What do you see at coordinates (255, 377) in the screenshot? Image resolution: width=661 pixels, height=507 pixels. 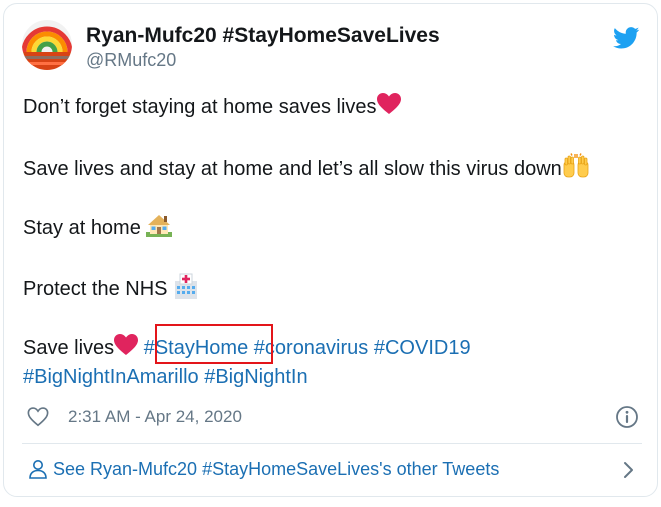 I see `hashtag-bignightin-link: #BigNightIn` at bounding box center [255, 377].